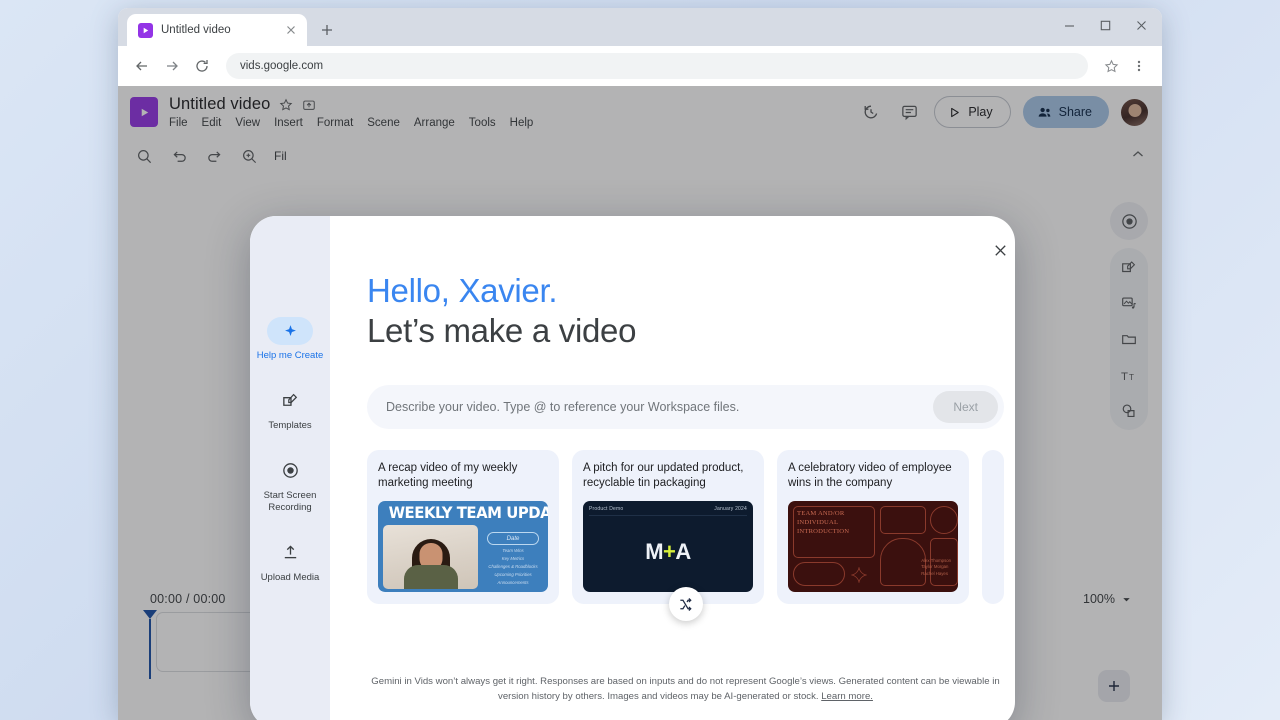  I want to click on sidebar-item-help-me-create: Help me Create, so click(290, 339).